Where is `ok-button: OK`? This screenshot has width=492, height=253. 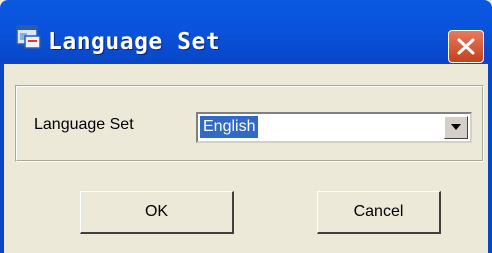 ok-button: OK is located at coordinates (157, 212).